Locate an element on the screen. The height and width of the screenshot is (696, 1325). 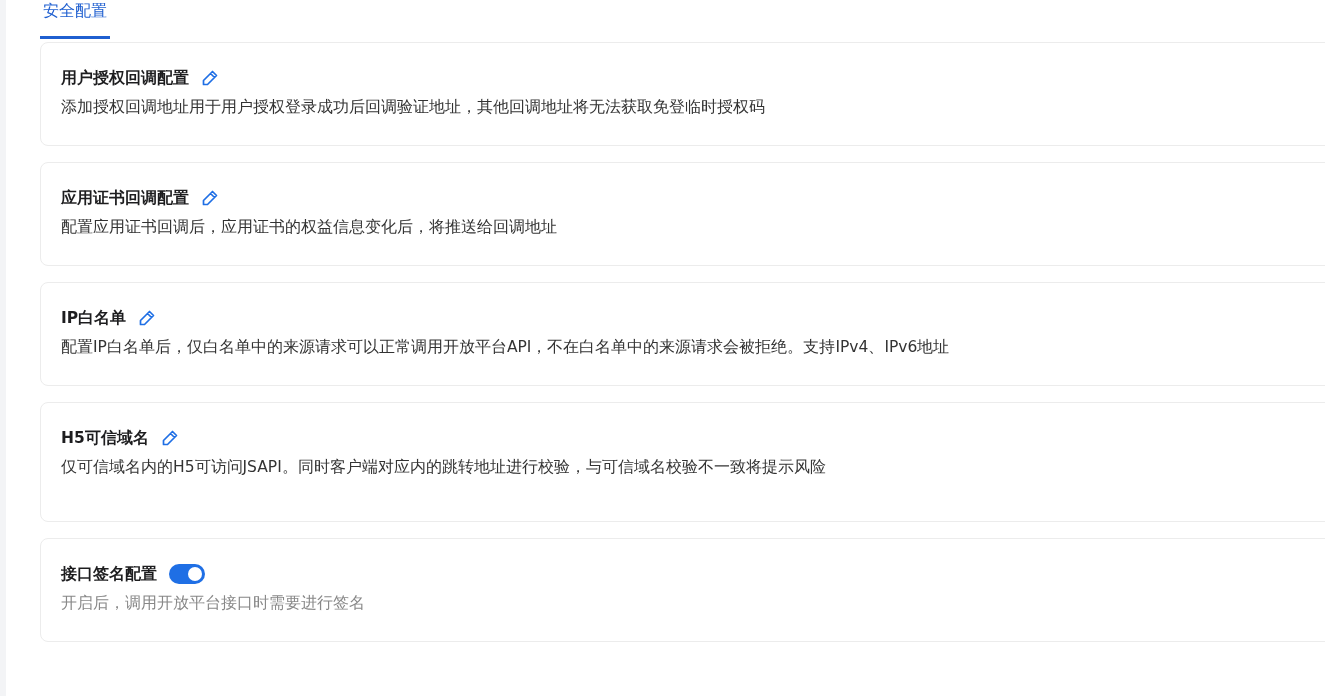
section-description: 开启后，调用开放平台接口时需要进行签名 is located at coordinates (213, 603).